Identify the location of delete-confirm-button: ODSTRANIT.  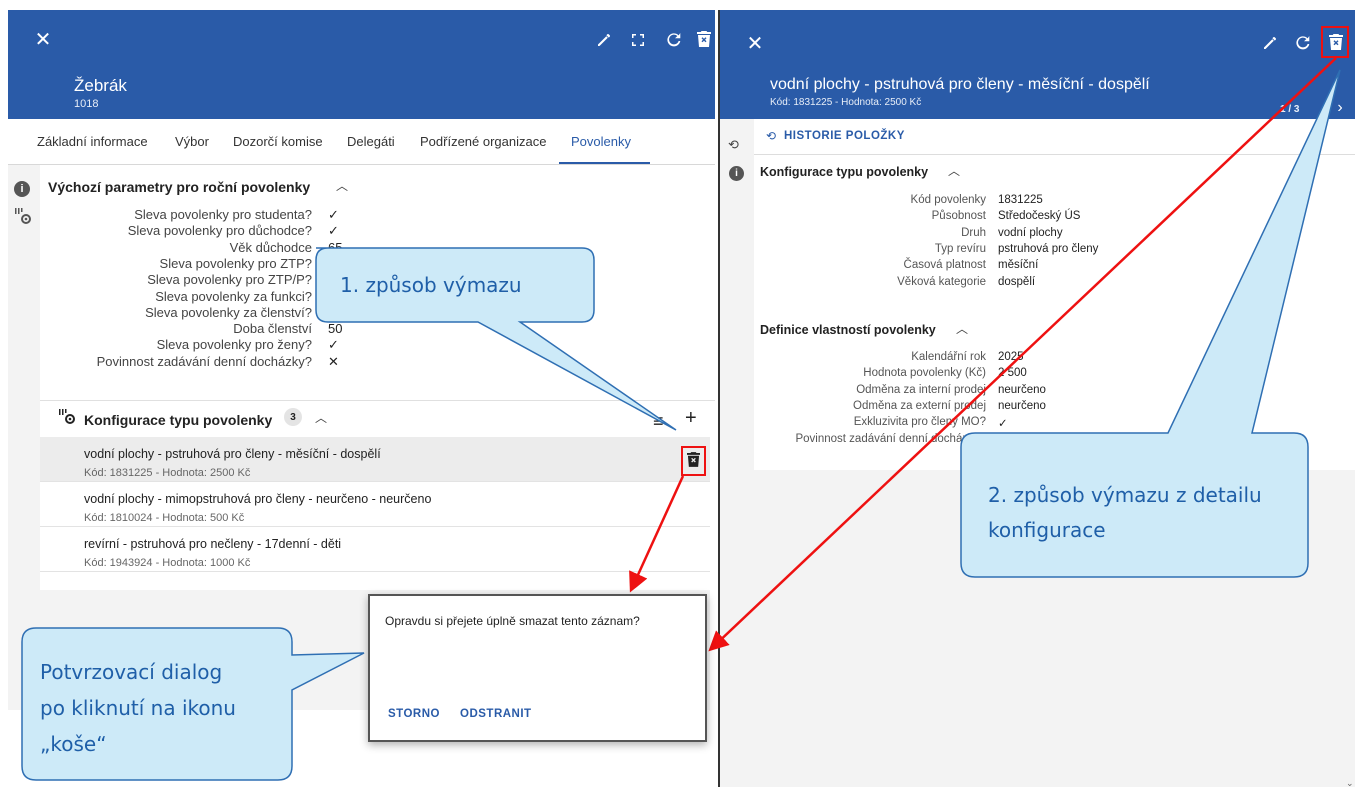
(496, 714).